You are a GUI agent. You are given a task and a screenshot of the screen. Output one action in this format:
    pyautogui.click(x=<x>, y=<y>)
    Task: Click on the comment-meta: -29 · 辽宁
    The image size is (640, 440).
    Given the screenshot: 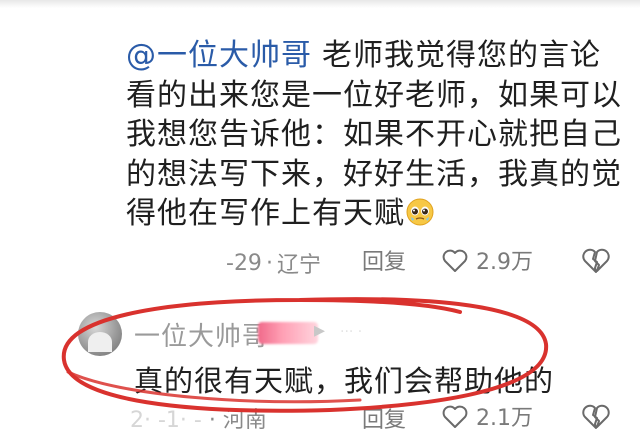 What is the action you would take?
    pyautogui.click(x=273, y=263)
    